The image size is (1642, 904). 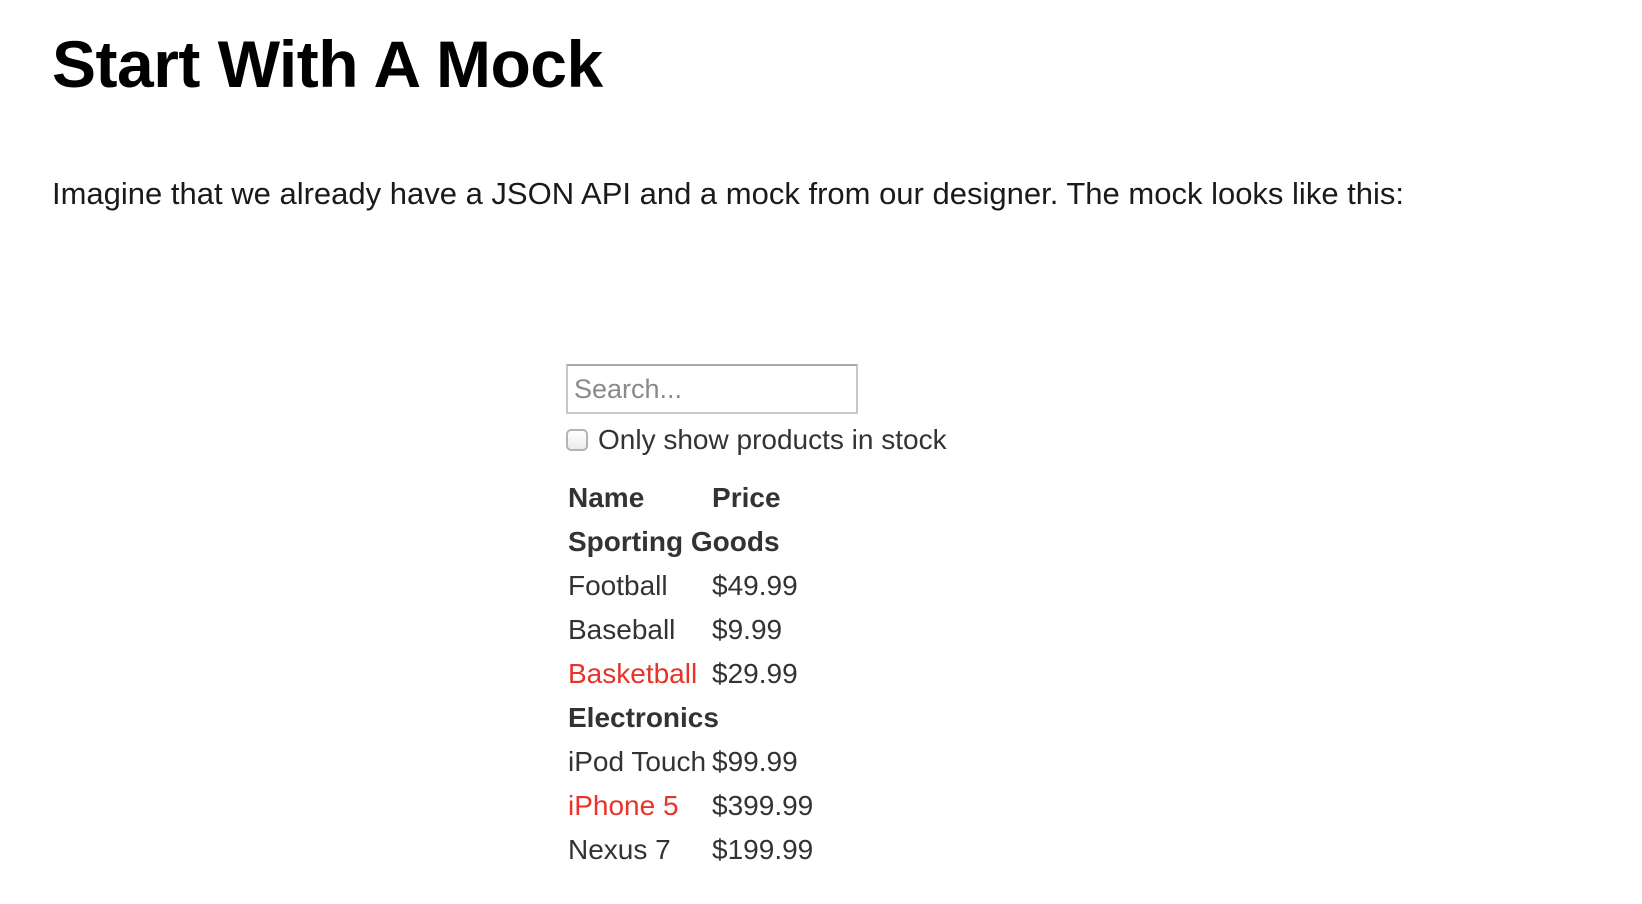 What do you see at coordinates (691, 630) in the screenshot?
I see `table-row: Baseball $9.99` at bounding box center [691, 630].